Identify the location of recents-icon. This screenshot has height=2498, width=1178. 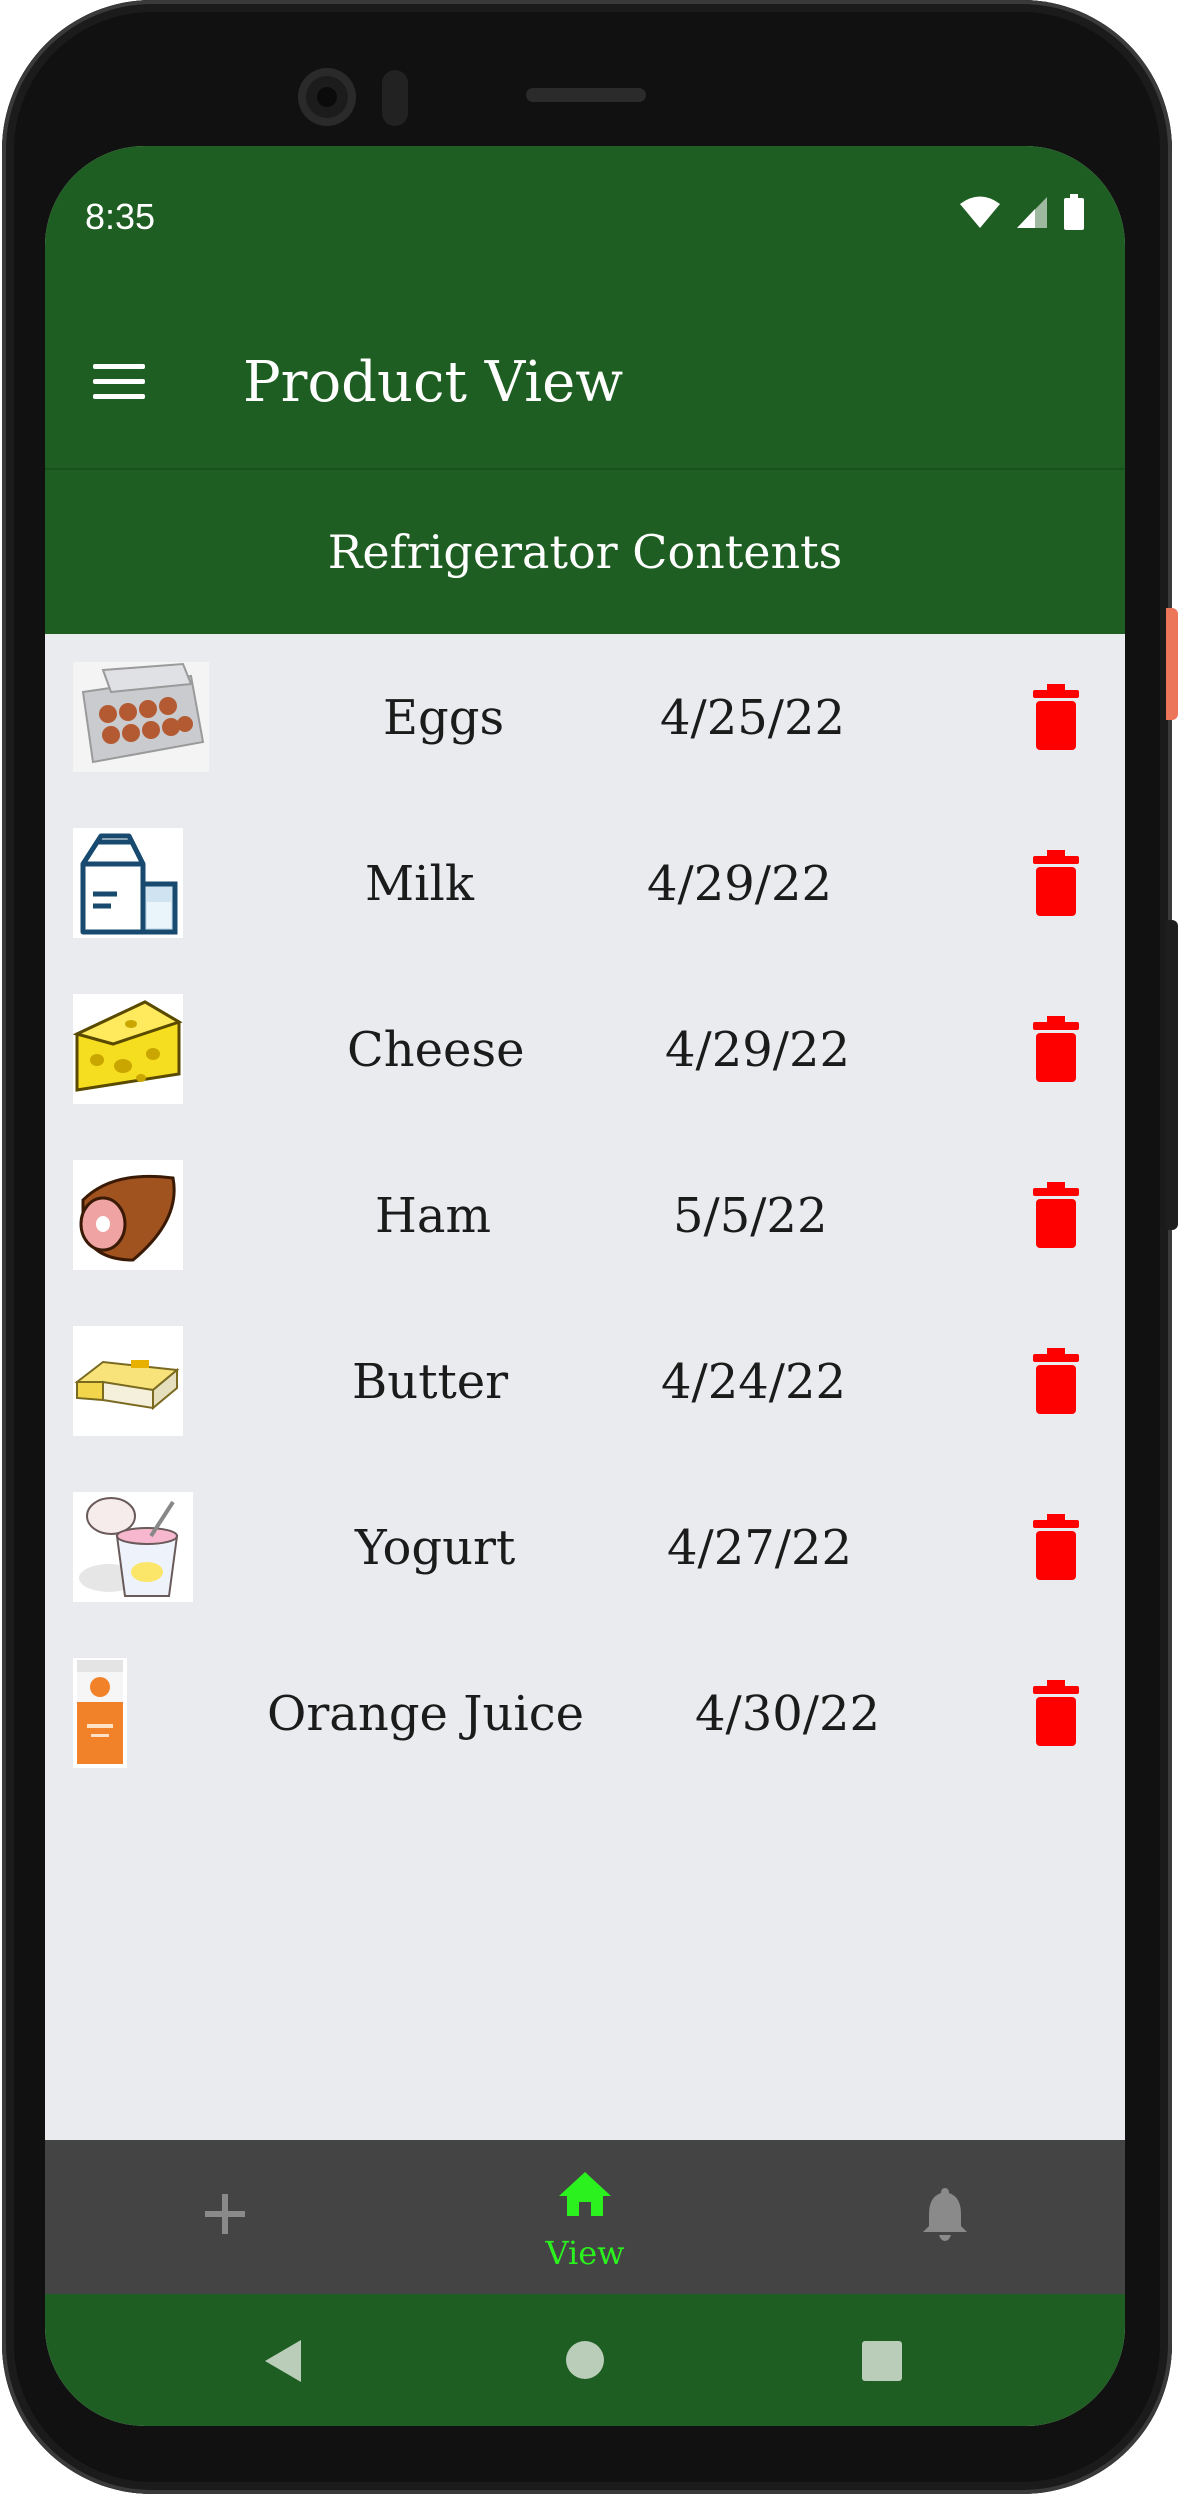
(882, 2361).